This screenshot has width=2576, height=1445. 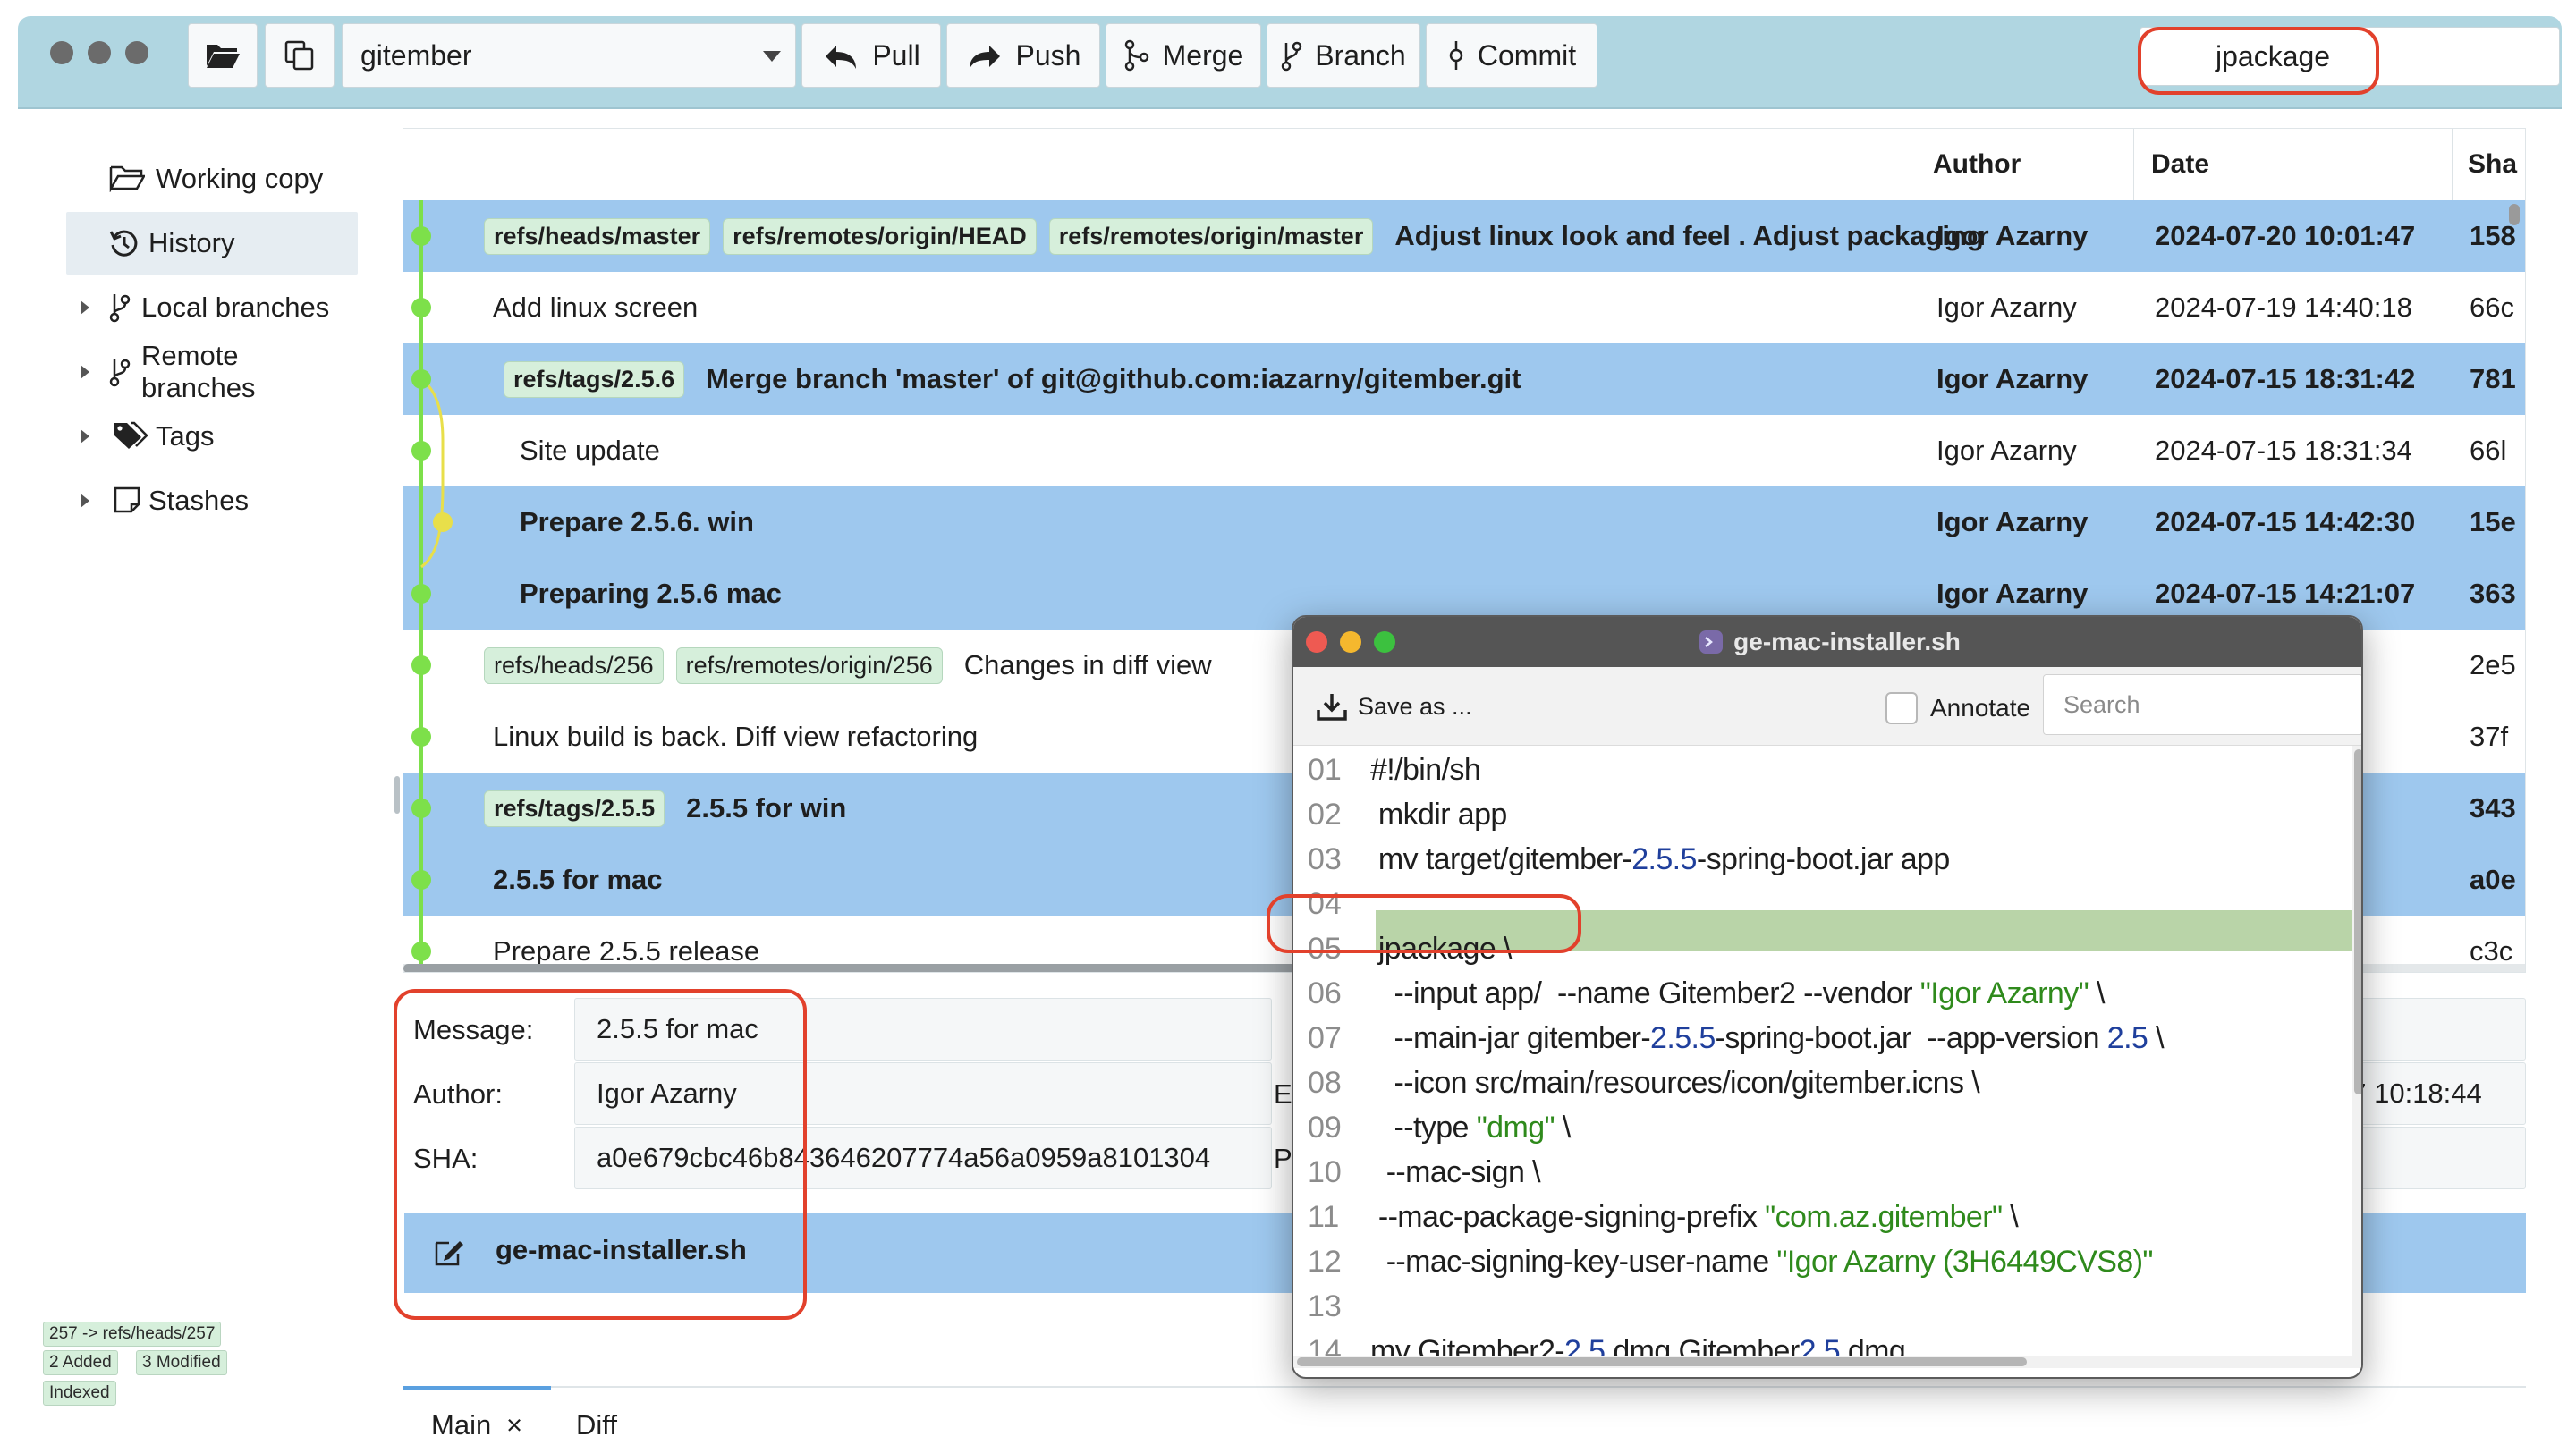 What do you see at coordinates (1456, 55) in the screenshot?
I see `commit-icon` at bounding box center [1456, 55].